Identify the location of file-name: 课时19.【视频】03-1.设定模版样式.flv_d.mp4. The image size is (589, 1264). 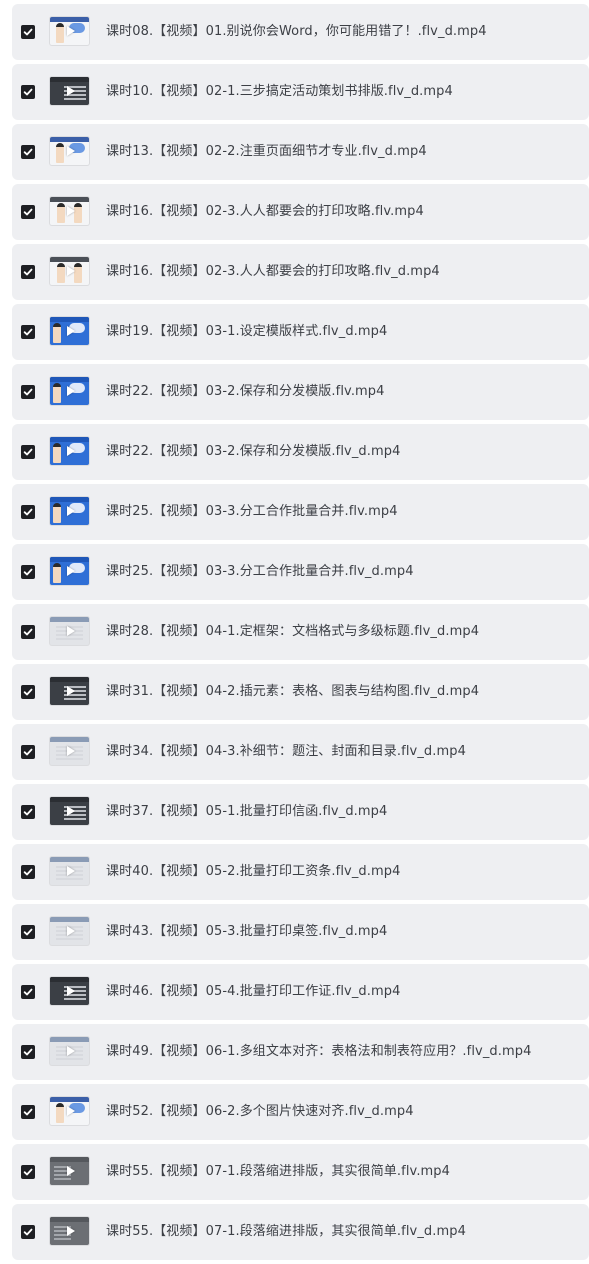
(246, 332).